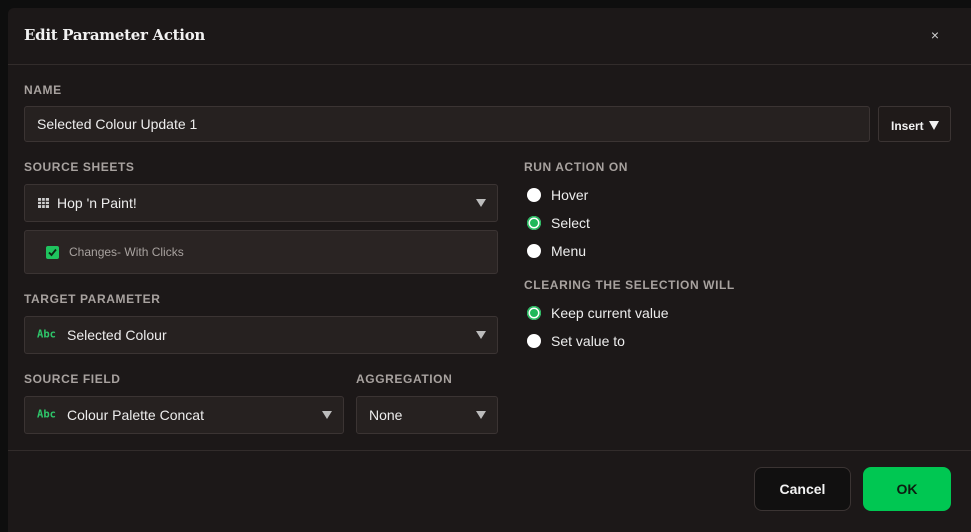 The image size is (971, 532). What do you see at coordinates (261, 335) in the screenshot?
I see `target-parameter-dropdown: Abc Selected Colour` at bounding box center [261, 335].